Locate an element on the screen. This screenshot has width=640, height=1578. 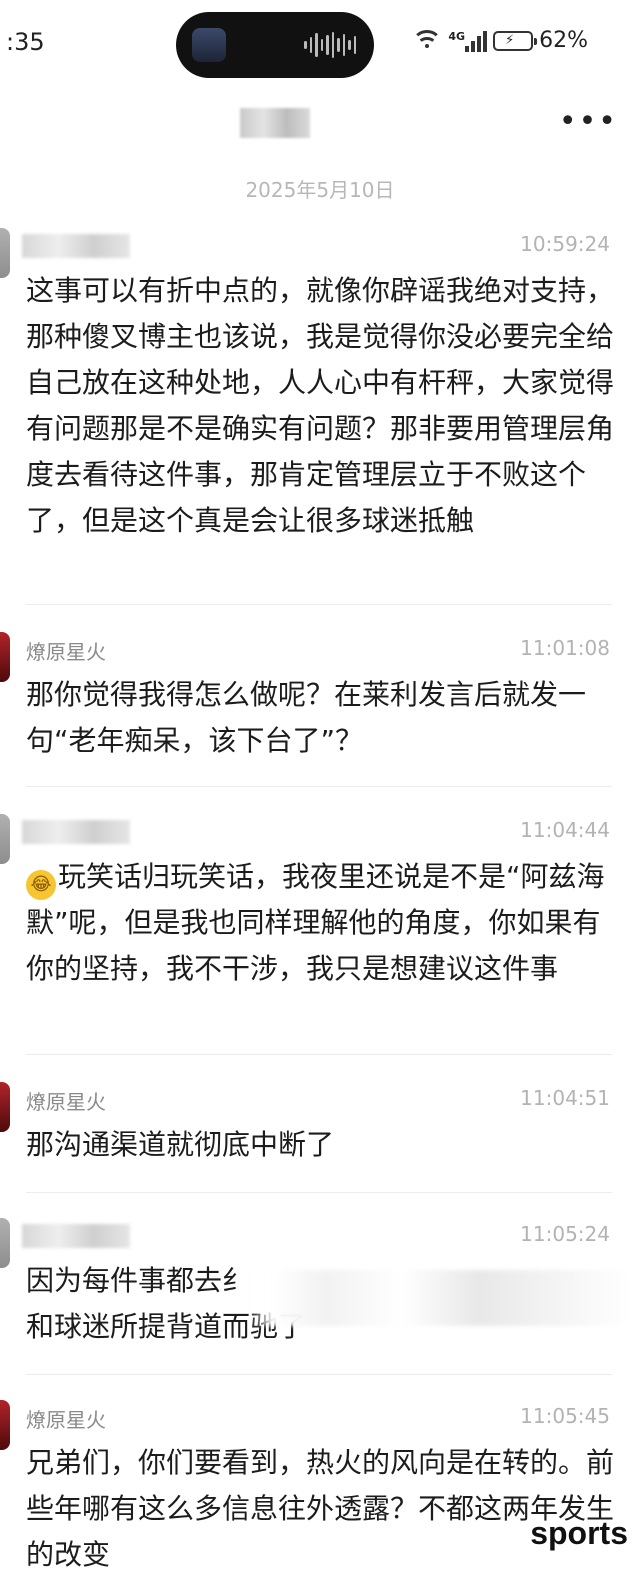
date-separator: 2025年5月10日 is located at coordinates (320, 190).